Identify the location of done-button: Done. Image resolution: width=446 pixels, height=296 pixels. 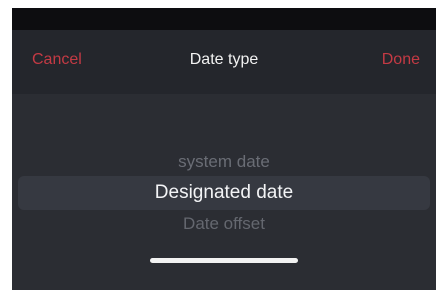
(401, 62).